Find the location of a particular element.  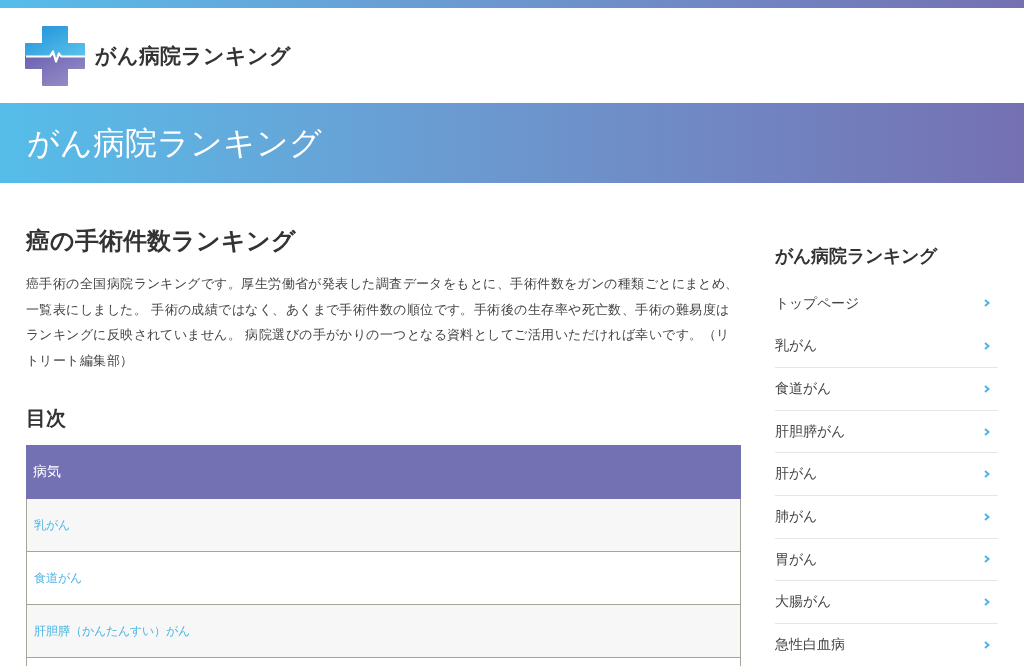

sidebar-link: 食道がん is located at coordinates (803, 389).